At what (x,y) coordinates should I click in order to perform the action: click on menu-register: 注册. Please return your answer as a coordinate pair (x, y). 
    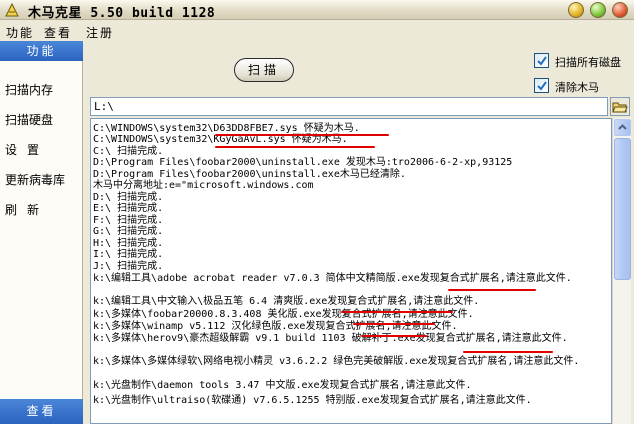
    Looking at the image, I should click on (100, 32).